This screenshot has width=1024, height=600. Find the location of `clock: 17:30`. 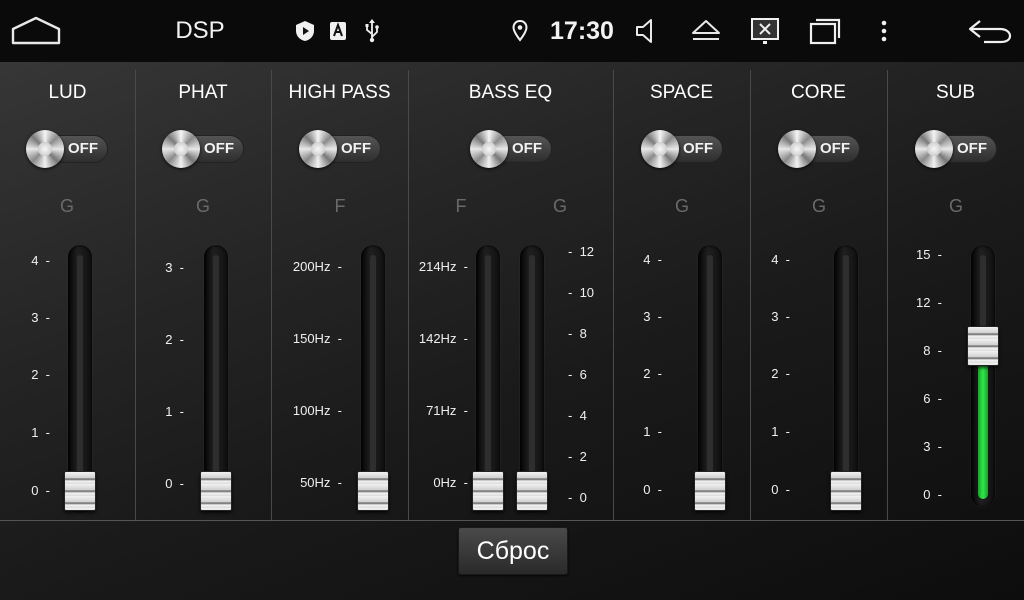

clock: 17:30 is located at coordinates (582, 30).